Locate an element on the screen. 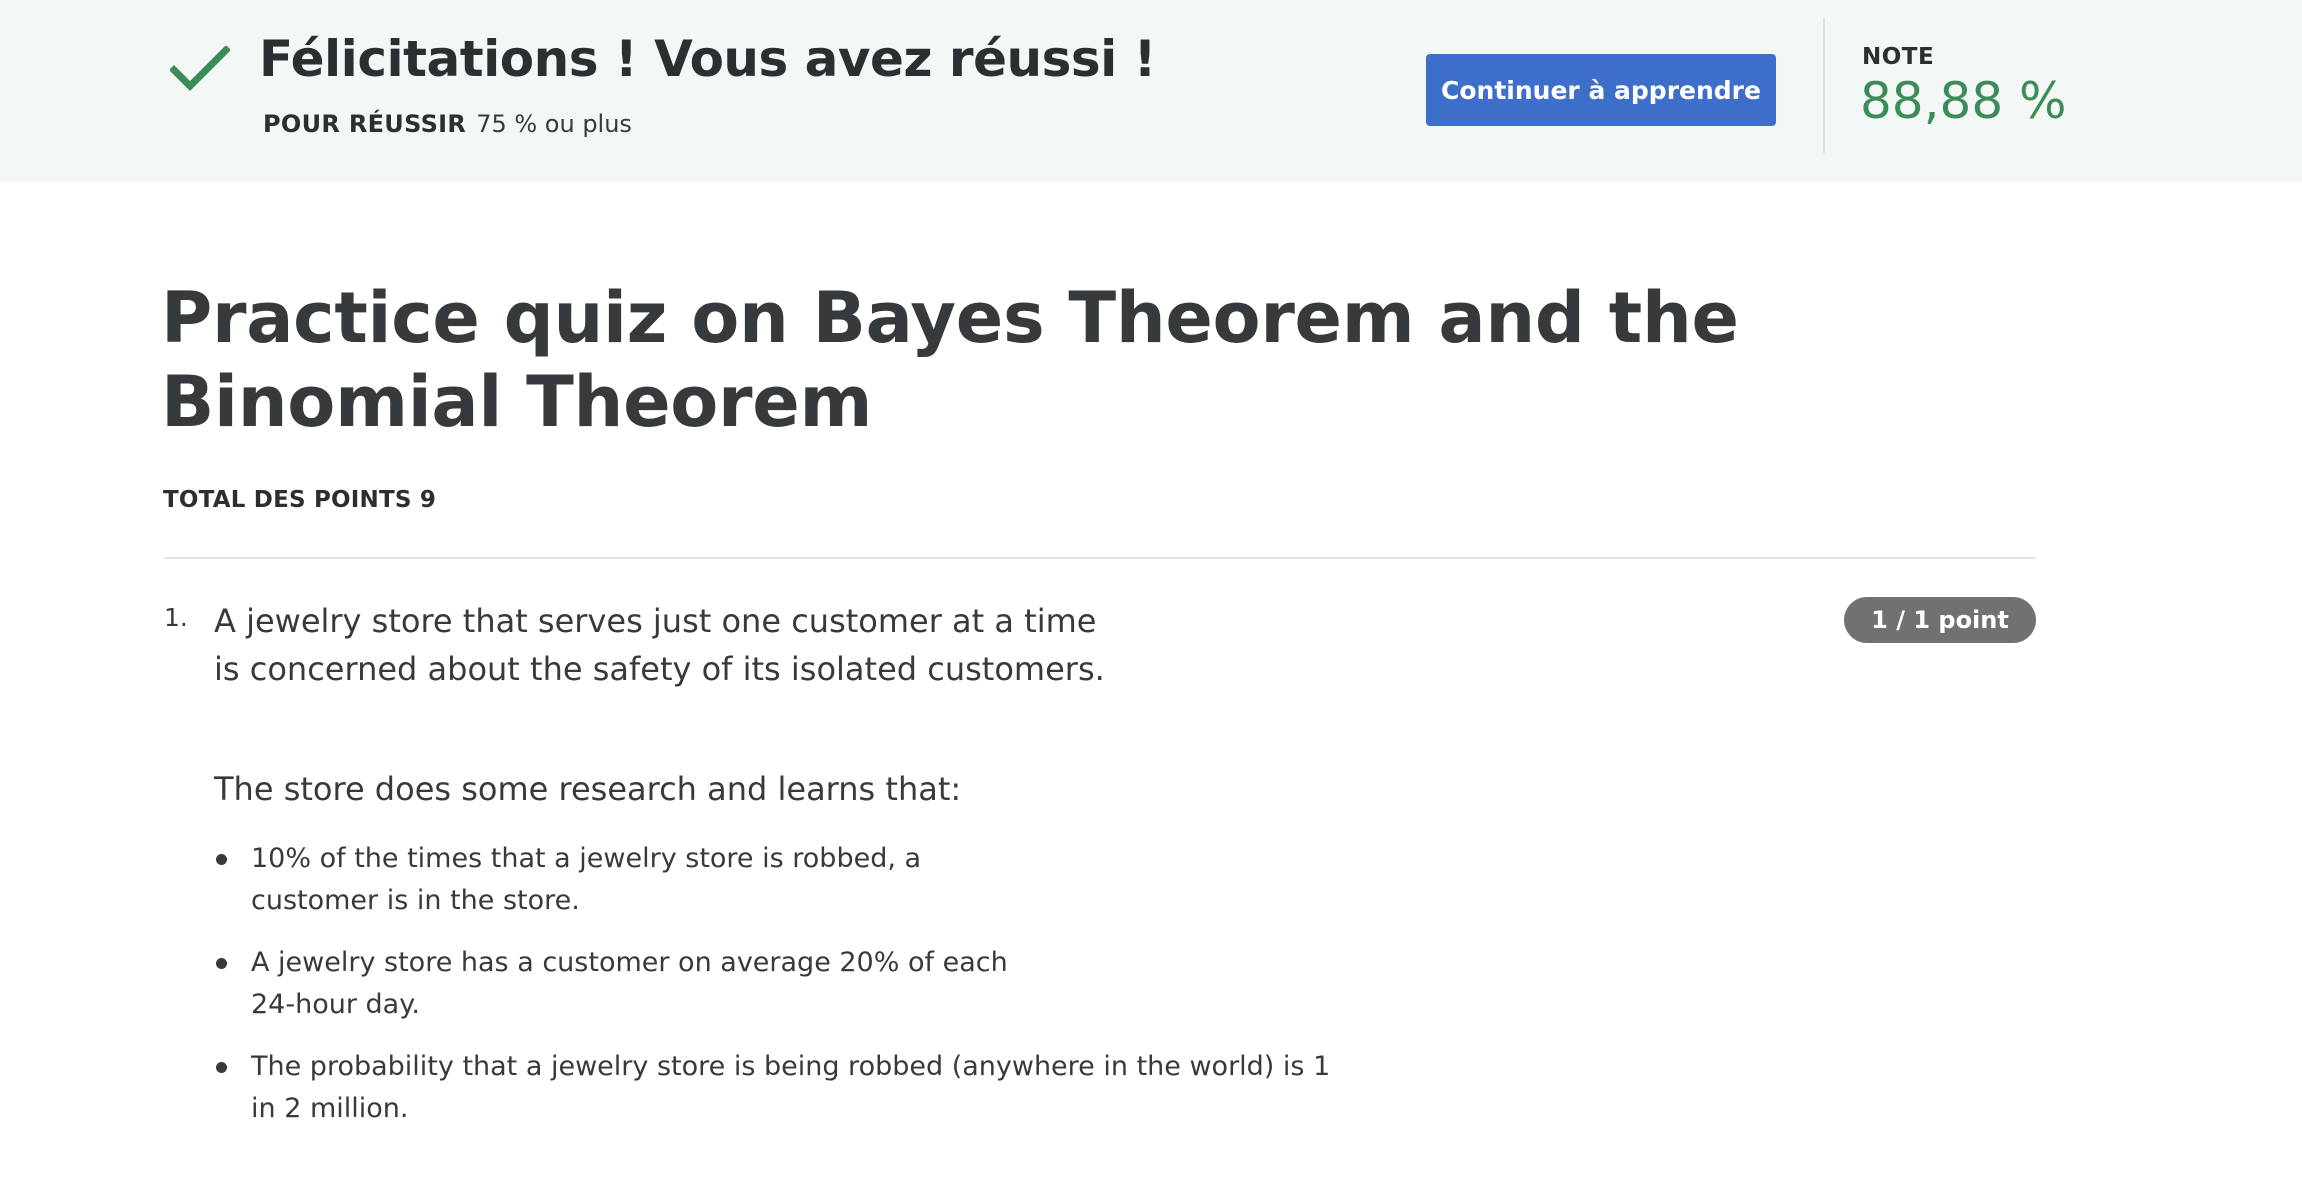  pass-value: 75 % ou plus is located at coordinates (554, 124).